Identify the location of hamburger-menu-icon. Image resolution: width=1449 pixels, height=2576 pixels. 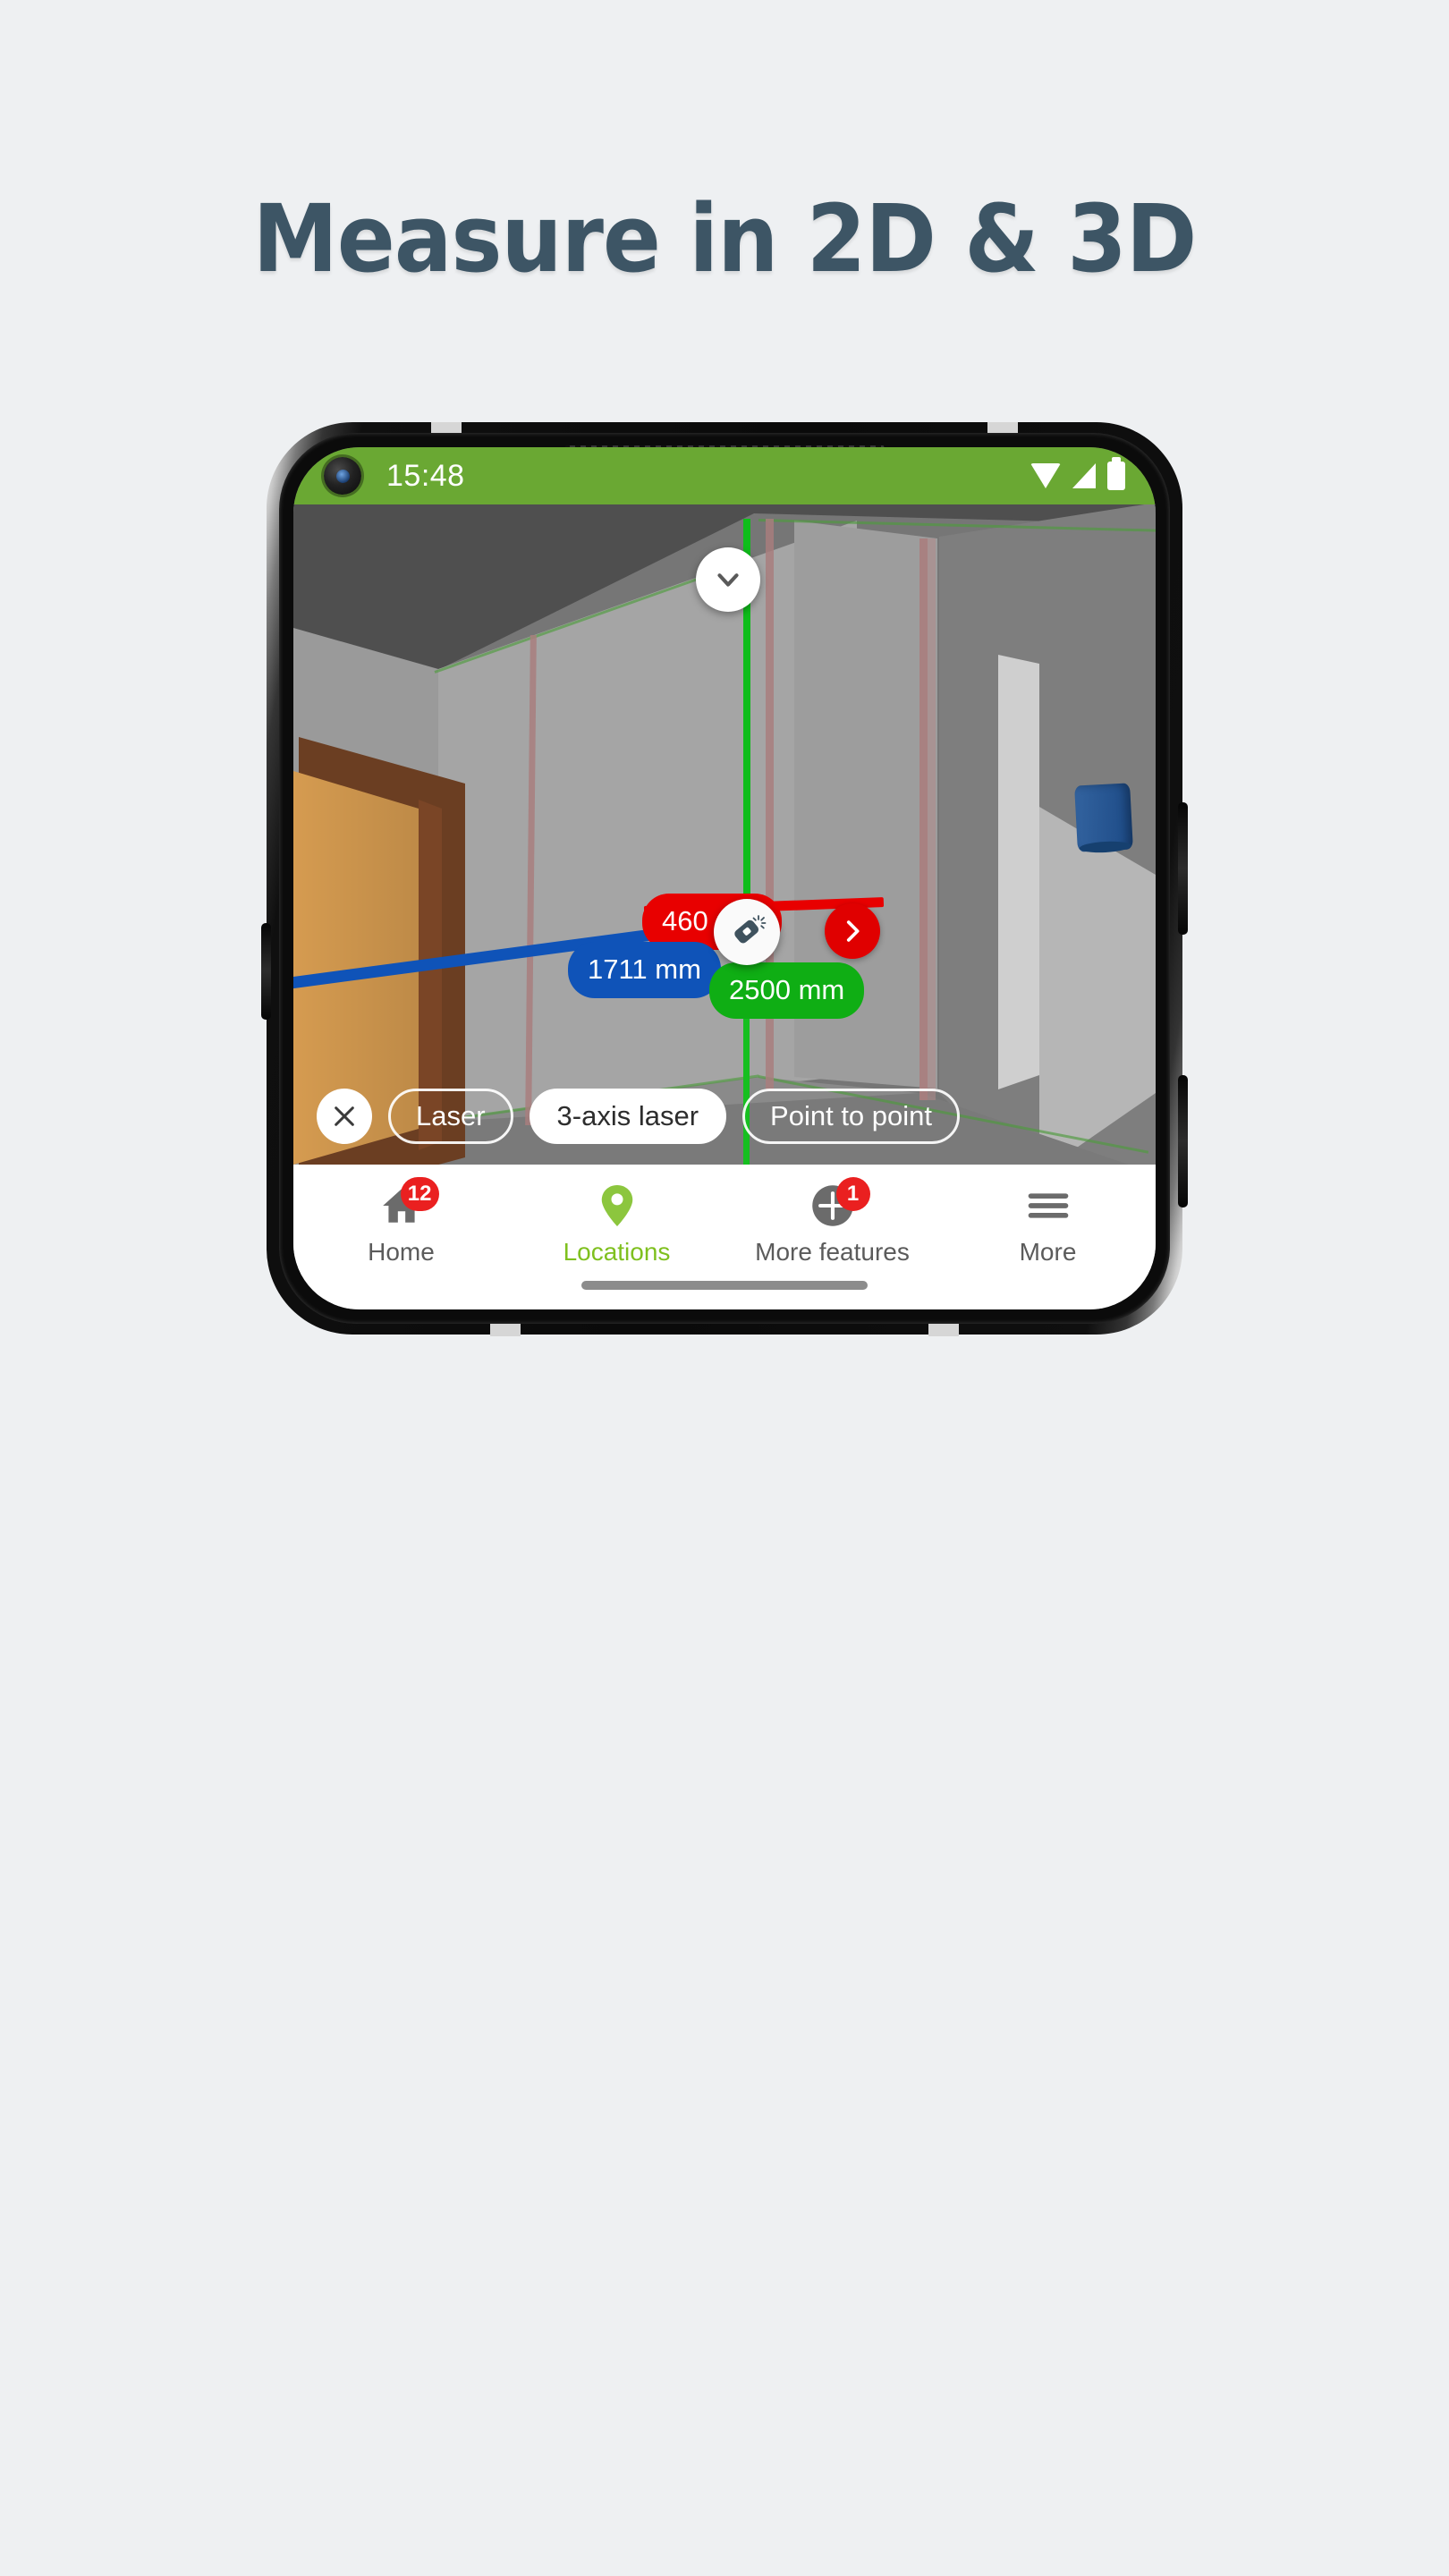
(1048, 1205).